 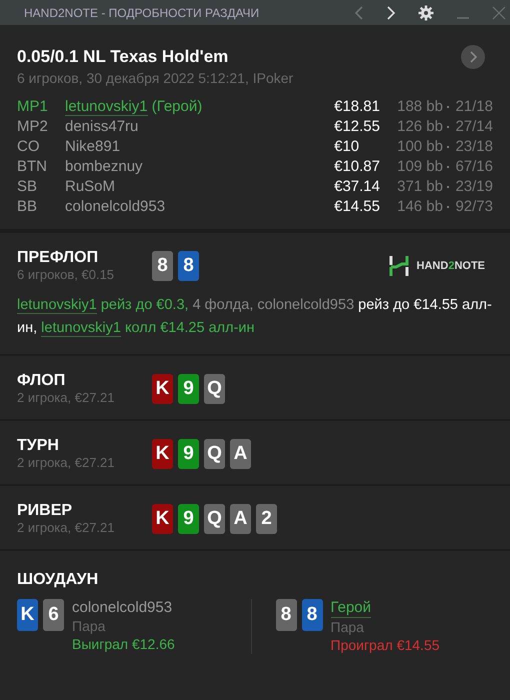 What do you see at coordinates (351, 608) in the screenshot?
I see `player-name: Герой` at bounding box center [351, 608].